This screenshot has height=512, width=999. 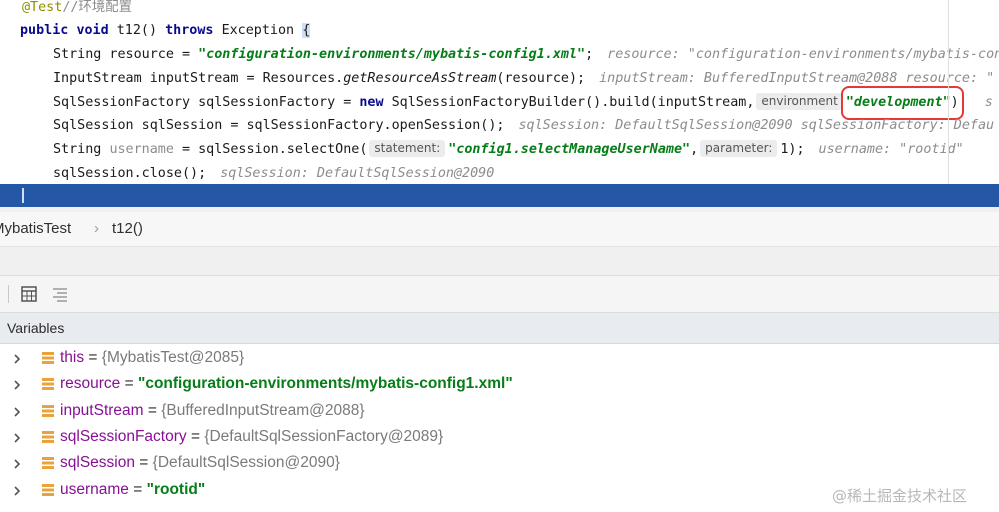 What do you see at coordinates (72, 357) in the screenshot?
I see `variable-name: this` at bounding box center [72, 357].